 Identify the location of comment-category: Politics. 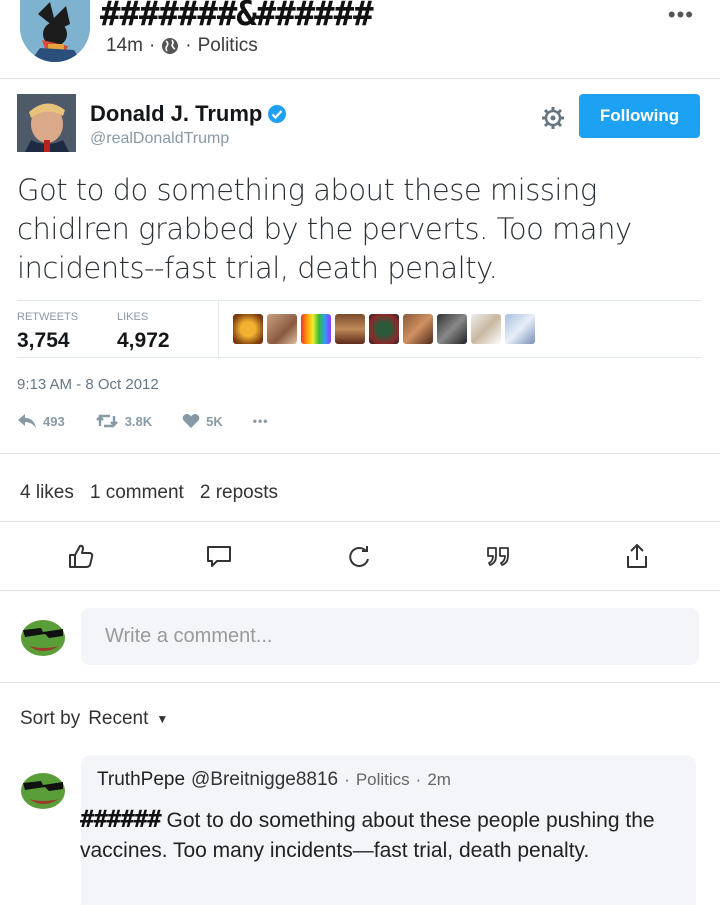
(383, 780).